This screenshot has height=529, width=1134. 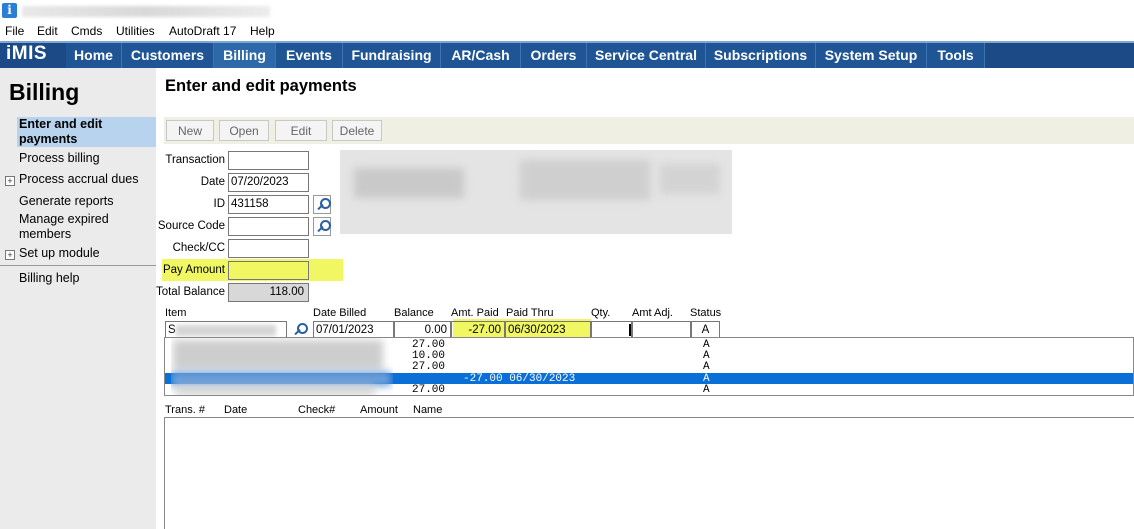 What do you see at coordinates (66, 201) in the screenshot?
I see `sidebar-item-generate-reports: Generate reports` at bounding box center [66, 201].